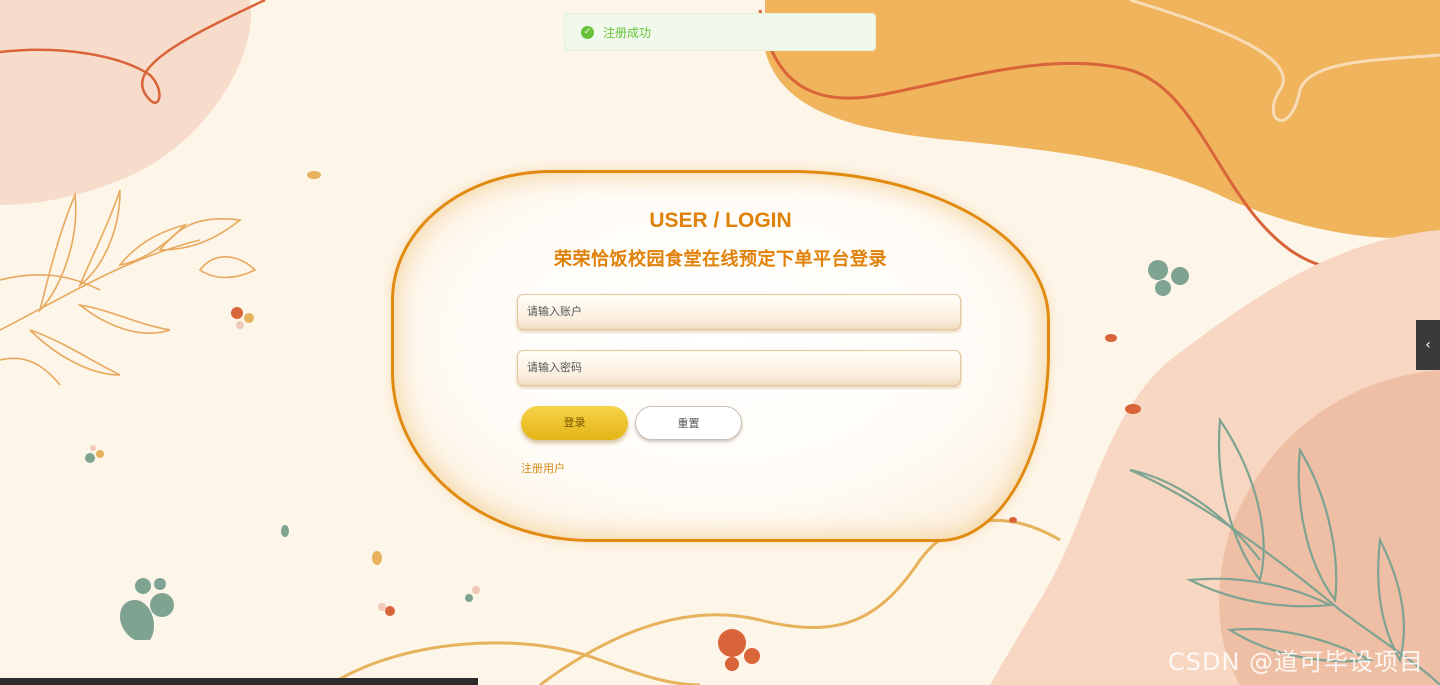 This screenshot has width=1440, height=685. What do you see at coordinates (720, 220) in the screenshot?
I see `login-title-en: USER / LOGIN` at bounding box center [720, 220].